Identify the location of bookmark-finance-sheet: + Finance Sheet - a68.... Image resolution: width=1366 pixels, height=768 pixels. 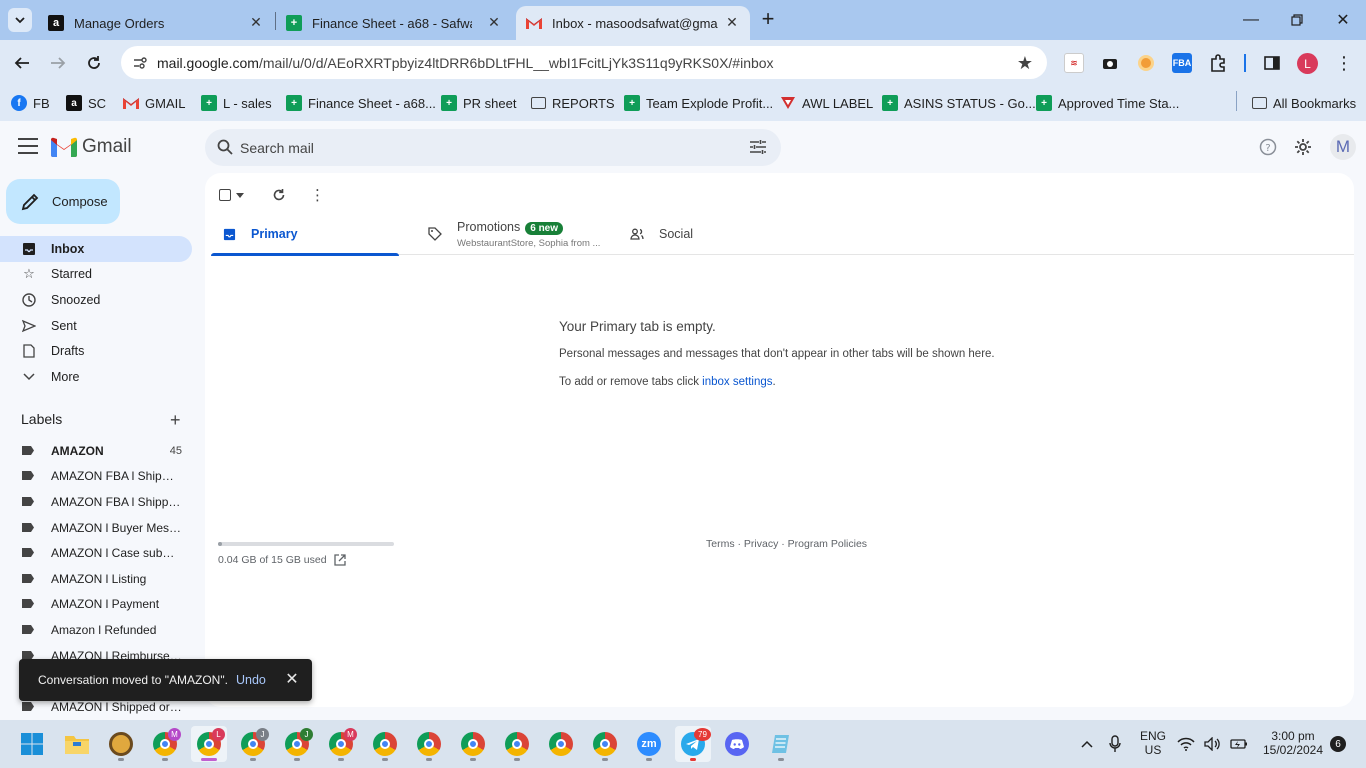
(361, 103).